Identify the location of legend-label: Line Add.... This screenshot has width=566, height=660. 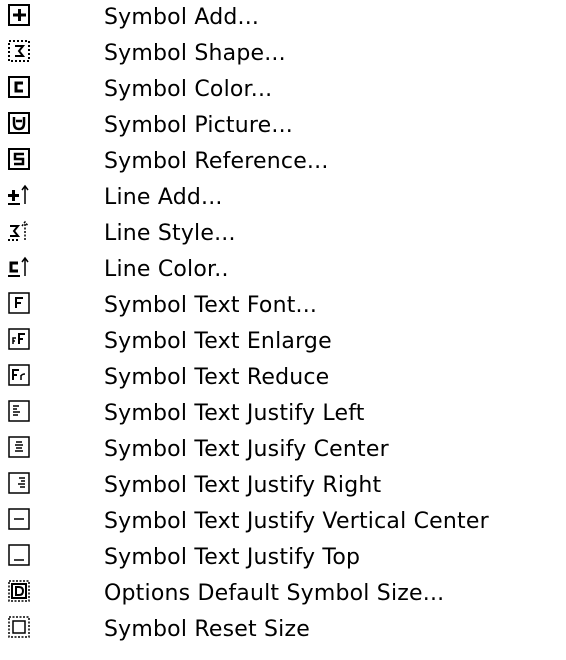
(163, 197).